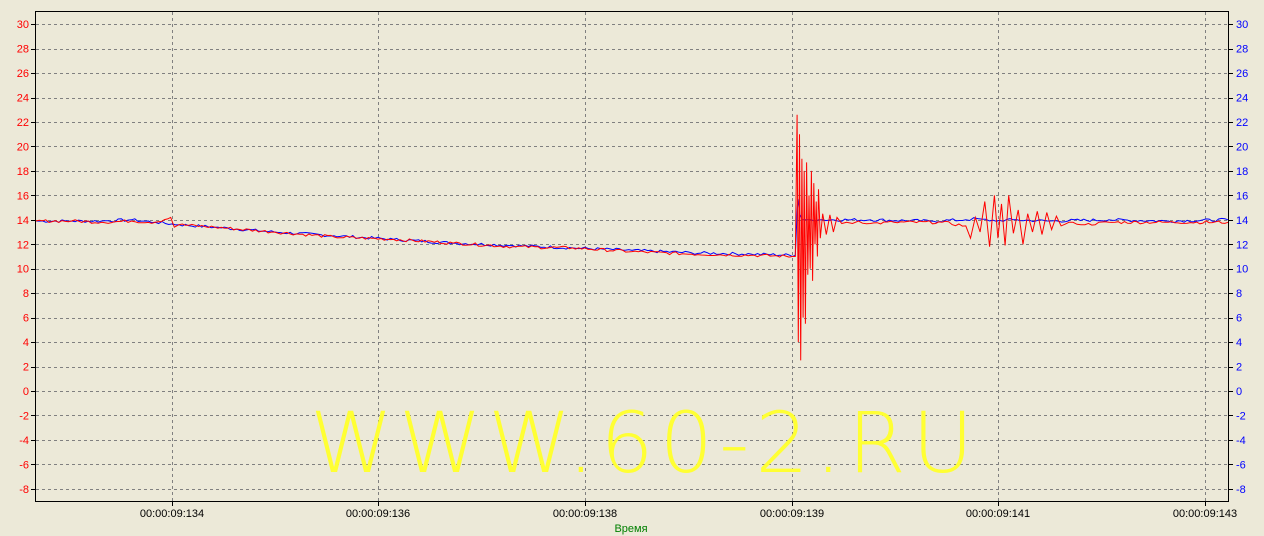 The image size is (1264, 536). I want to click on left-tick-label: 12, so click(23, 245).